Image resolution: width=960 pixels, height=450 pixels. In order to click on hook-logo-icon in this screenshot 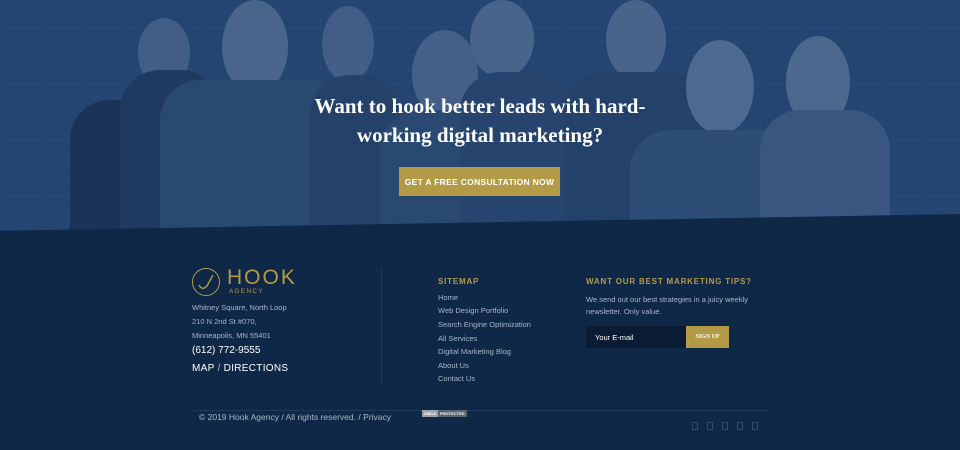, I will do `click(206, 282)`.